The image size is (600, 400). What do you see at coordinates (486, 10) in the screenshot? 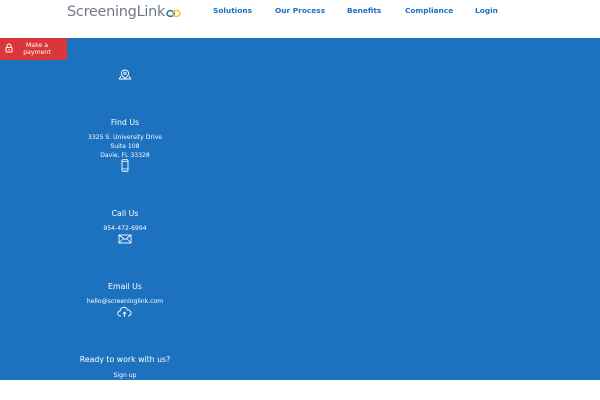
I see `nav-login: Login` at bounding box center [486, 10].